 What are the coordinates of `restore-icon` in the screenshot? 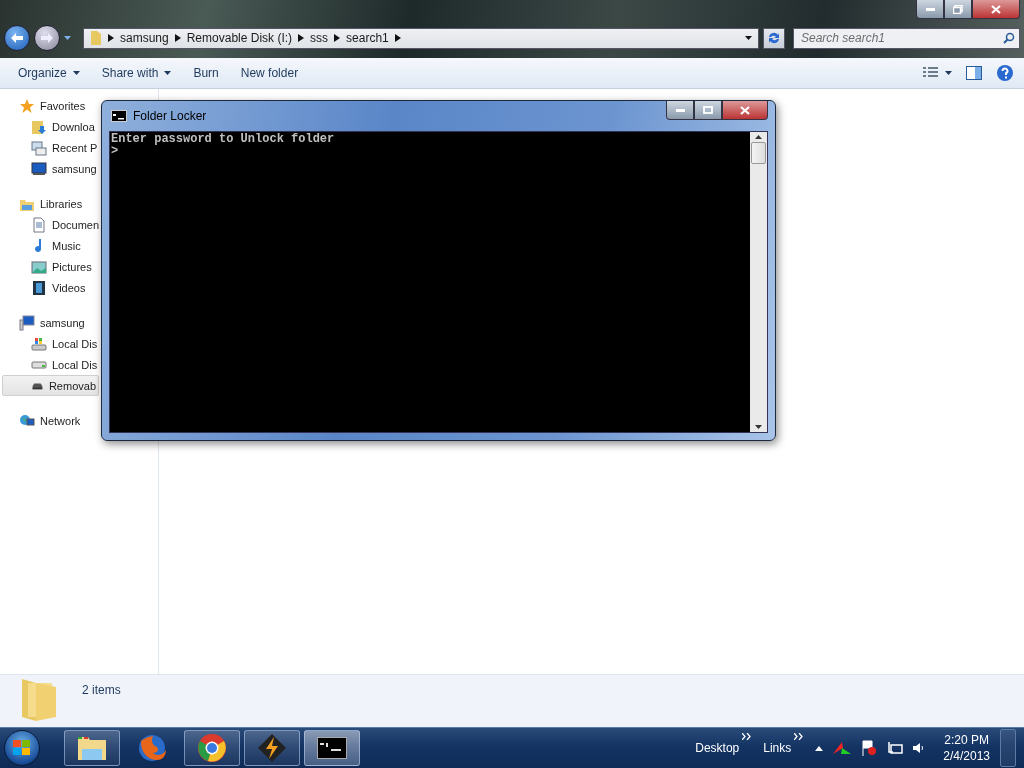 It's located at (958, 9).